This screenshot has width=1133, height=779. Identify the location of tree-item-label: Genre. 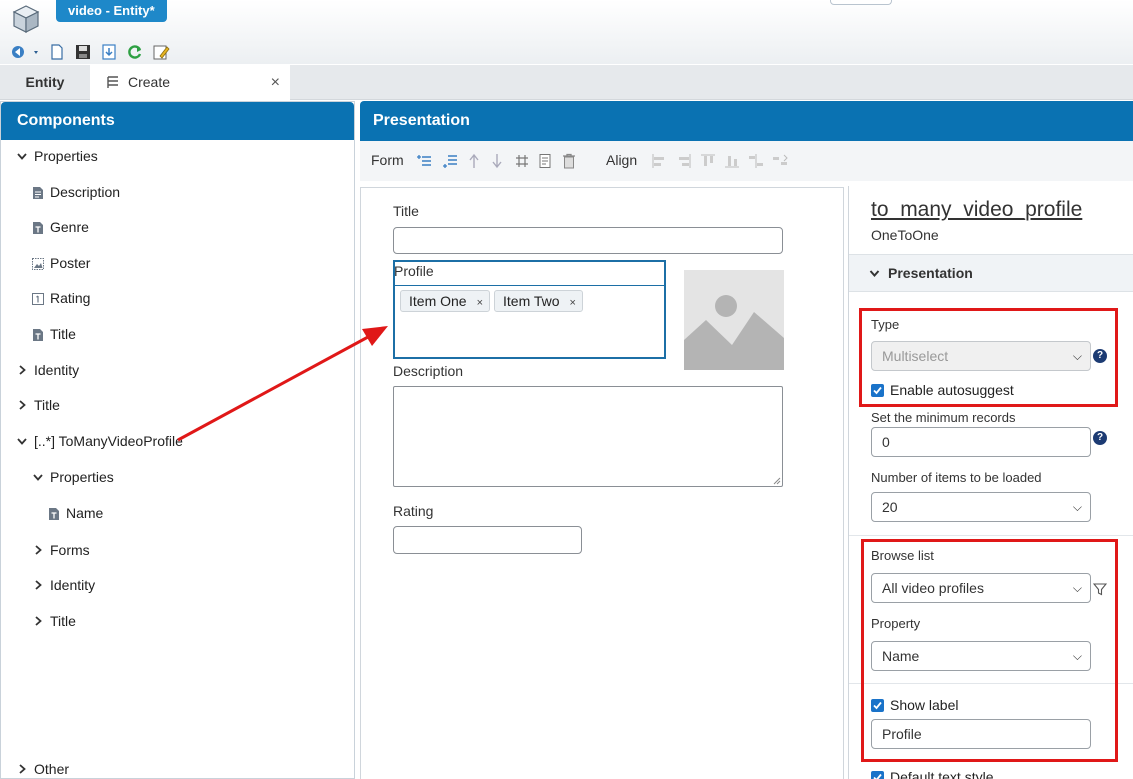
(69, 227).